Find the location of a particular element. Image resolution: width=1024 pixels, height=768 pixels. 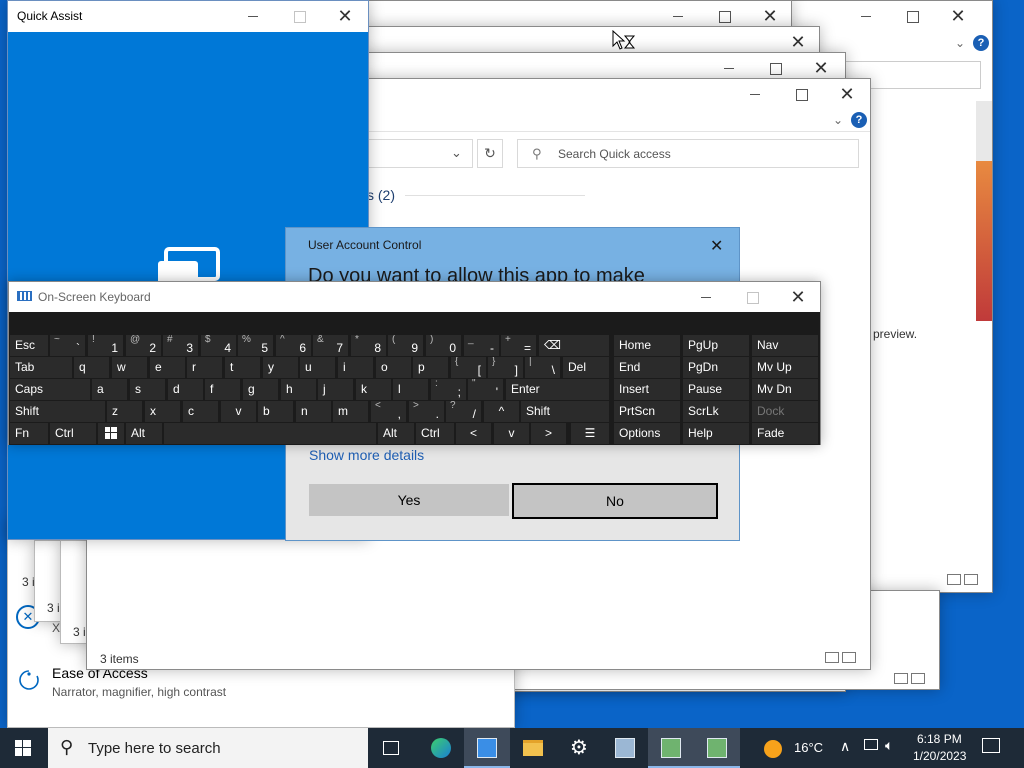

osk-key-13: + = is located at coordinates (518, 345).